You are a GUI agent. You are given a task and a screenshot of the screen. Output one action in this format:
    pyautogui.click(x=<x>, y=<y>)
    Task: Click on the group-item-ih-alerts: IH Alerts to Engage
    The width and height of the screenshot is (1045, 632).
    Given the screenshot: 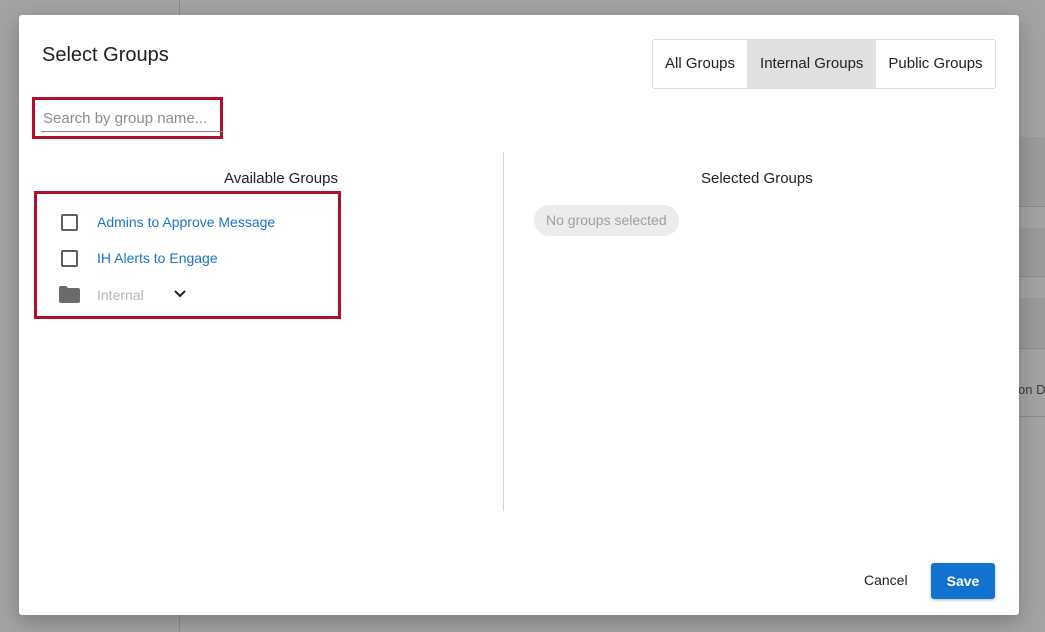 What is the action you would take?
    pyautogui.click(x=139, y=258)
    